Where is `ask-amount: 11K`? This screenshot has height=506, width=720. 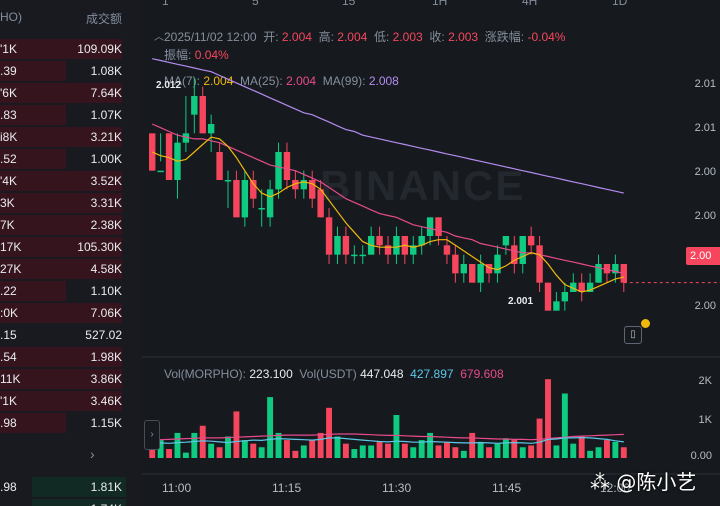 ask-amount: 11K is located at coordinates (10, 379).